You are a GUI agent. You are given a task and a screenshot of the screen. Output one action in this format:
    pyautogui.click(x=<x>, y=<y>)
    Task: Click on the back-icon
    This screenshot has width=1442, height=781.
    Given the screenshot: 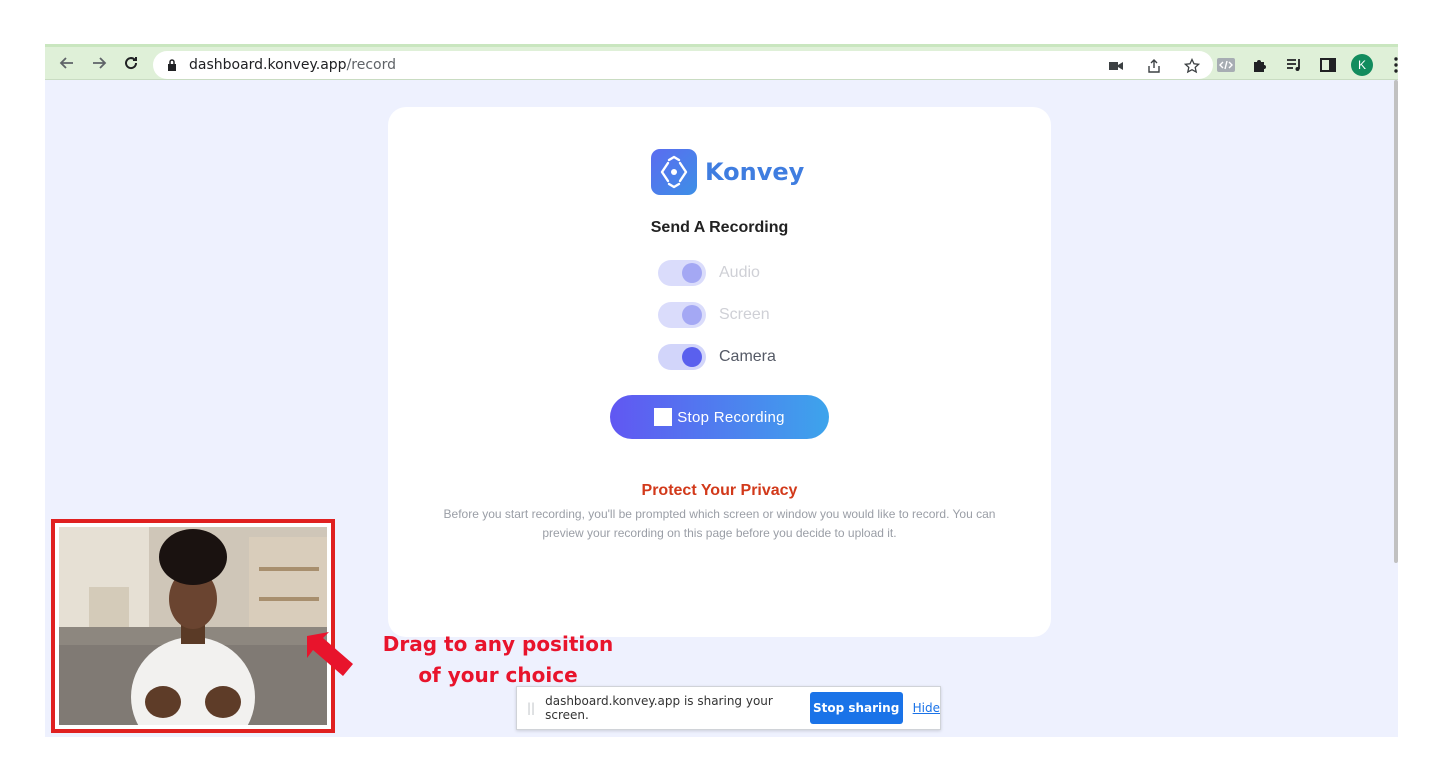 What is the action you would take?
    pyautogui.click(x=67, y=63)
    